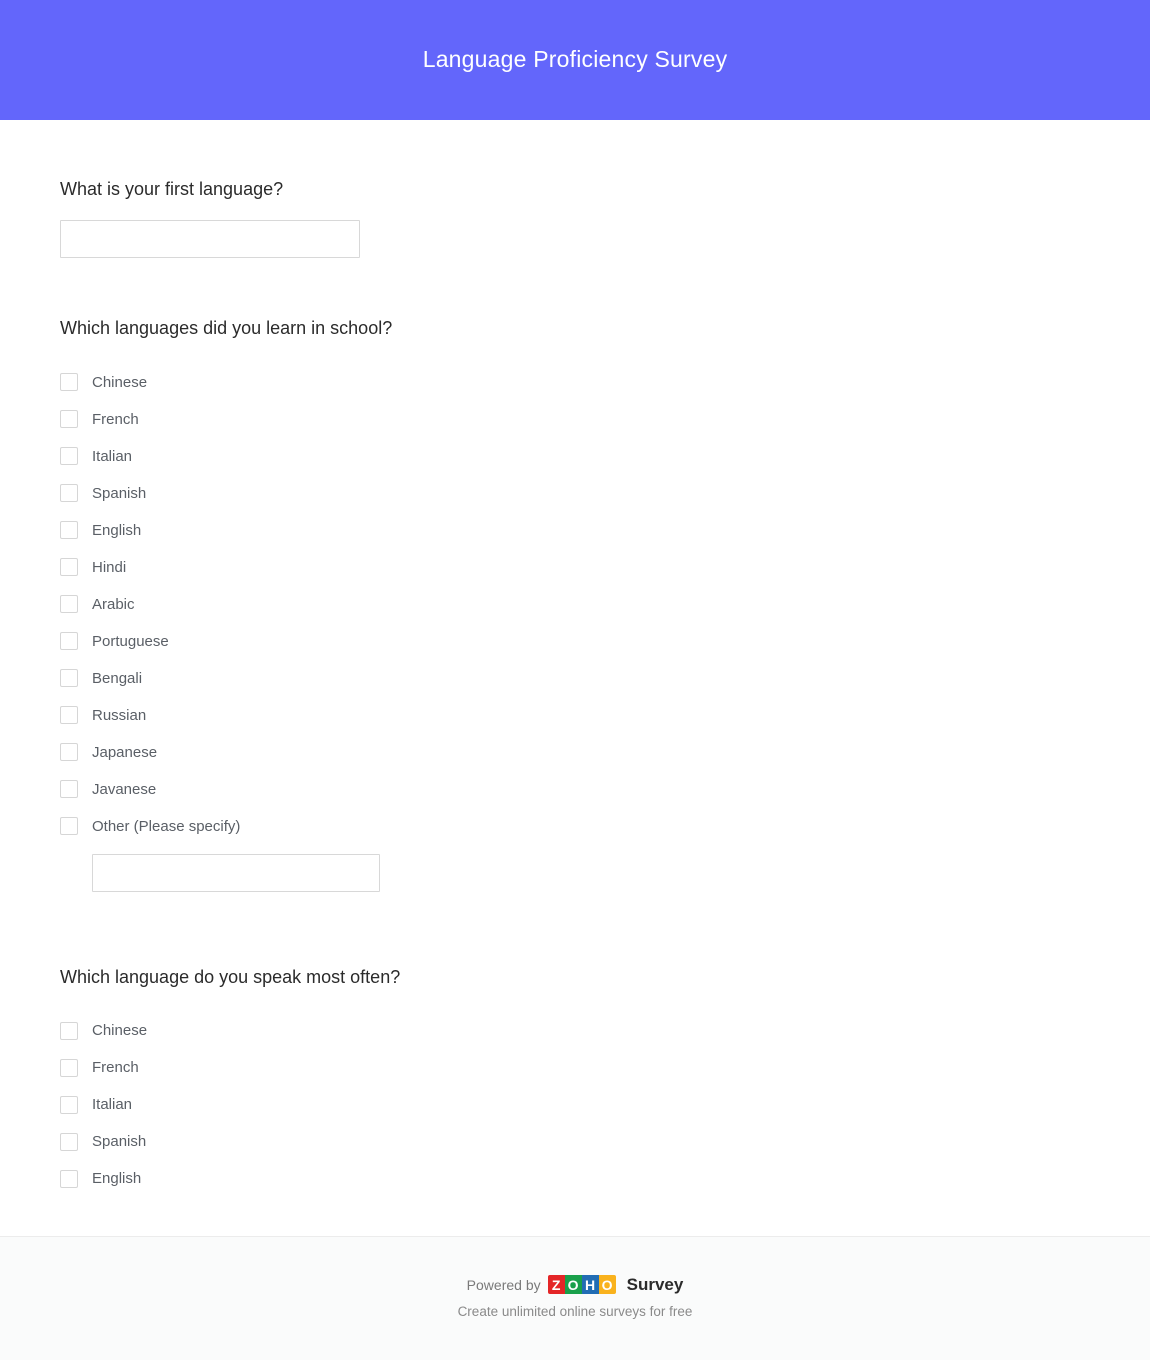 Image resolution: width=1150 pixels, height=1360 pixels. Describe the element at coordinates (117, 678) in the screenshot. I see `choice-label: Bengali` at that location.